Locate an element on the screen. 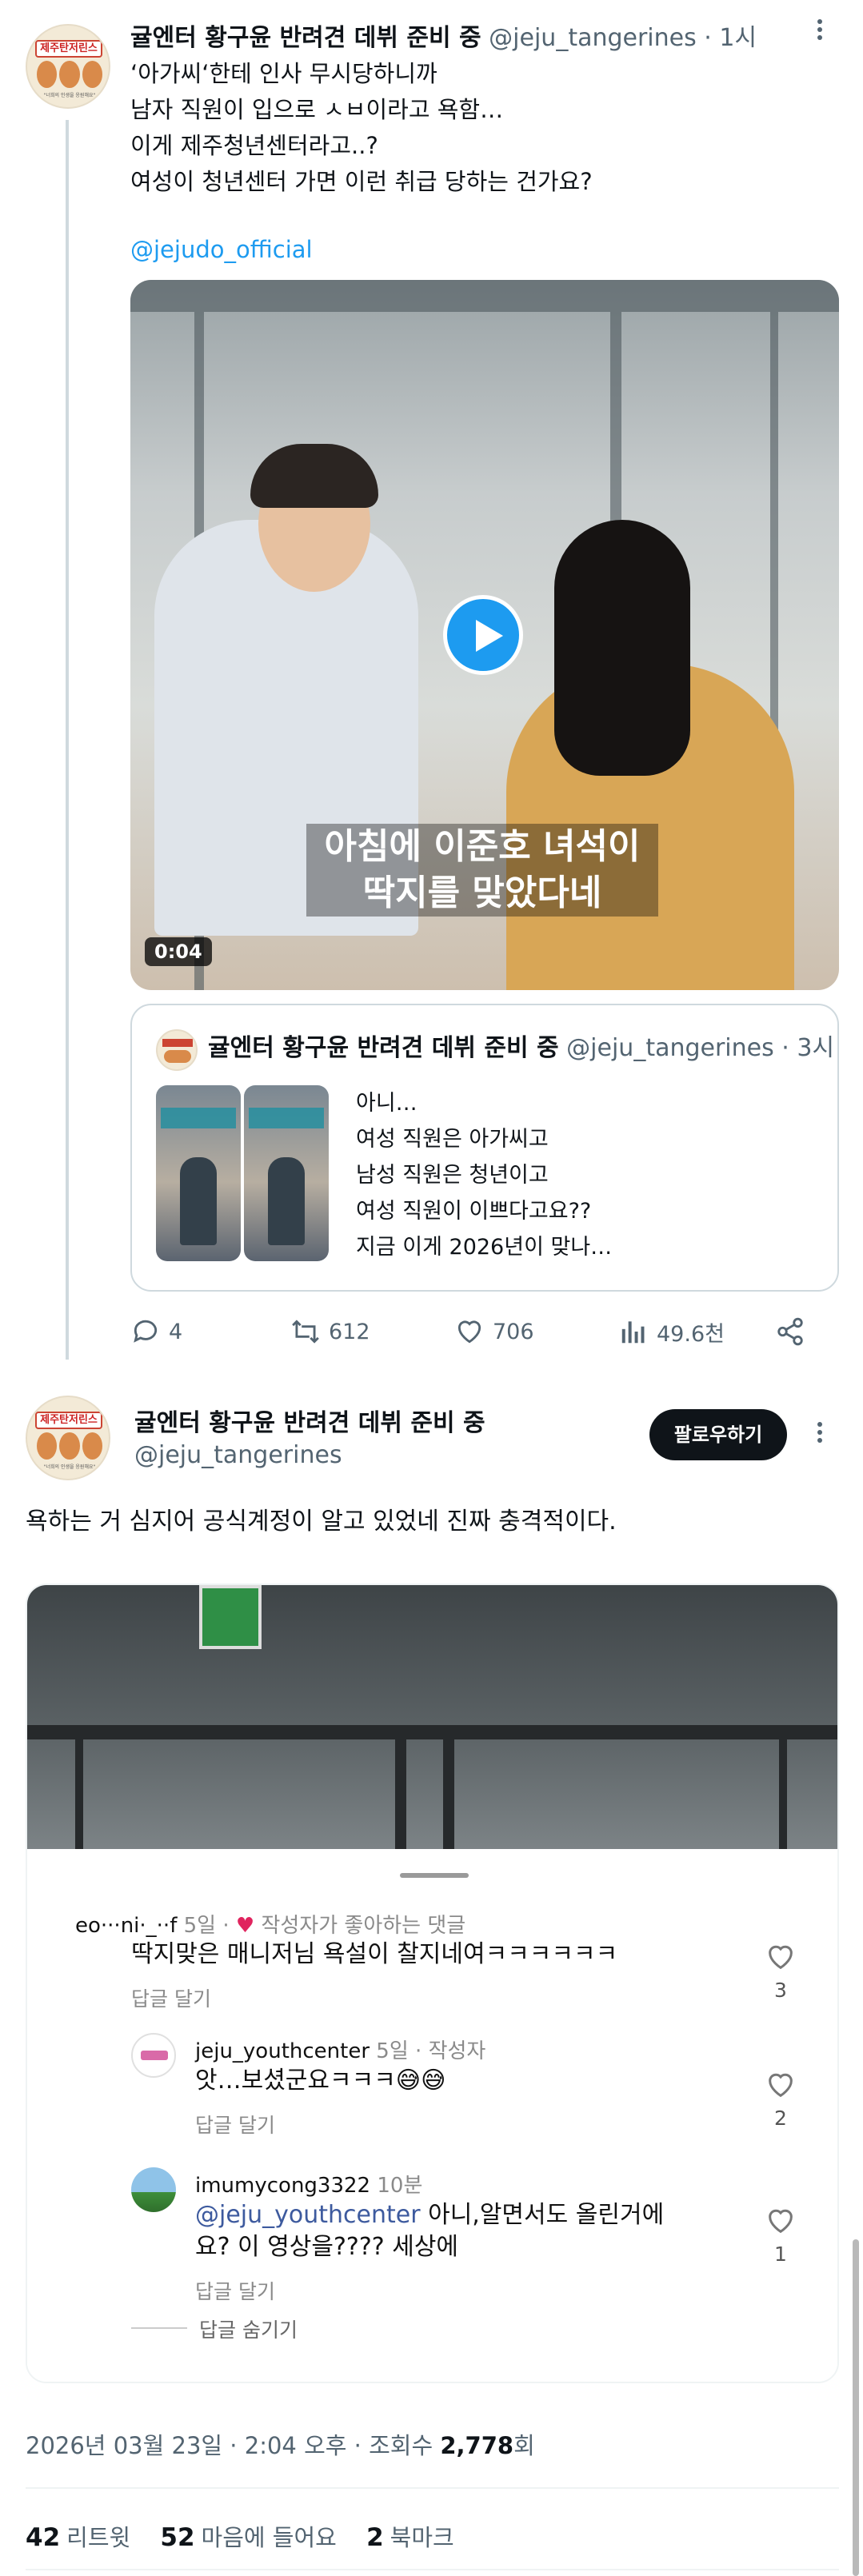  timestamp-date: 2026년 03월 23일 · 2:04 오후 · 조회수 is located at coordinates (233, 2446).